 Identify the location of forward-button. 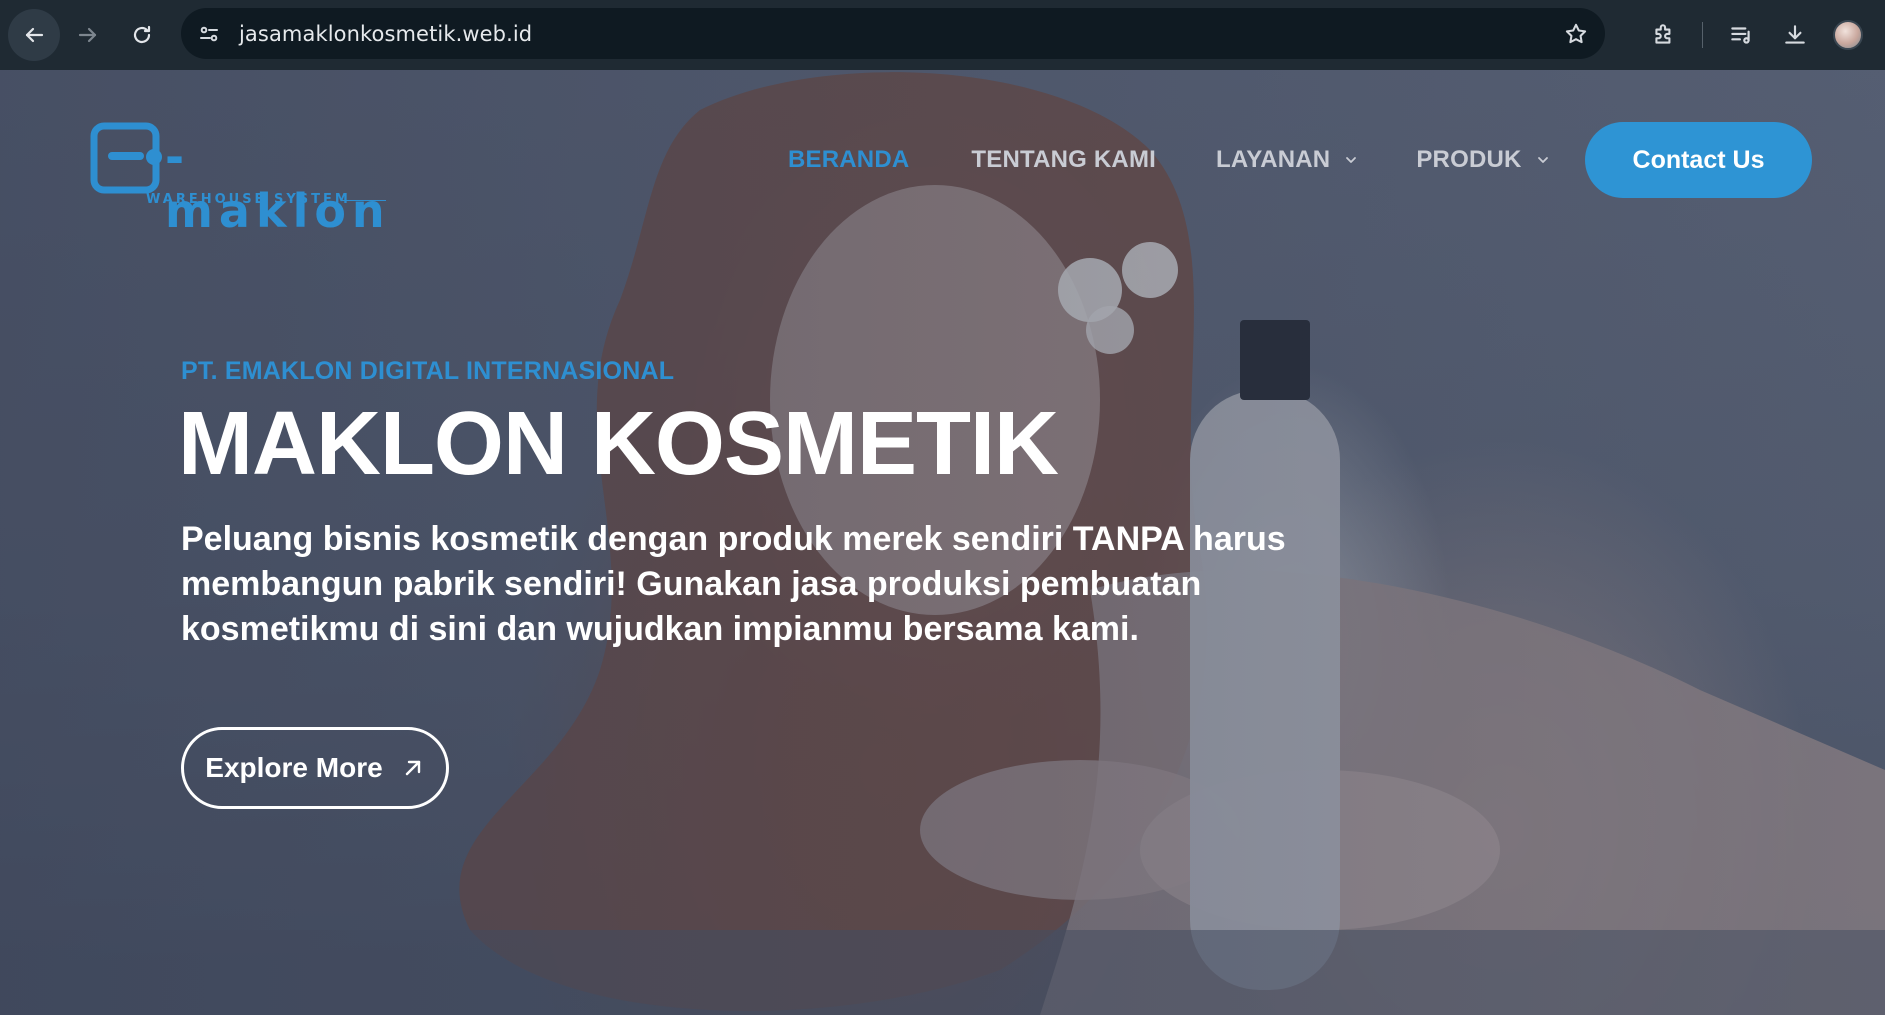
(88, 35).